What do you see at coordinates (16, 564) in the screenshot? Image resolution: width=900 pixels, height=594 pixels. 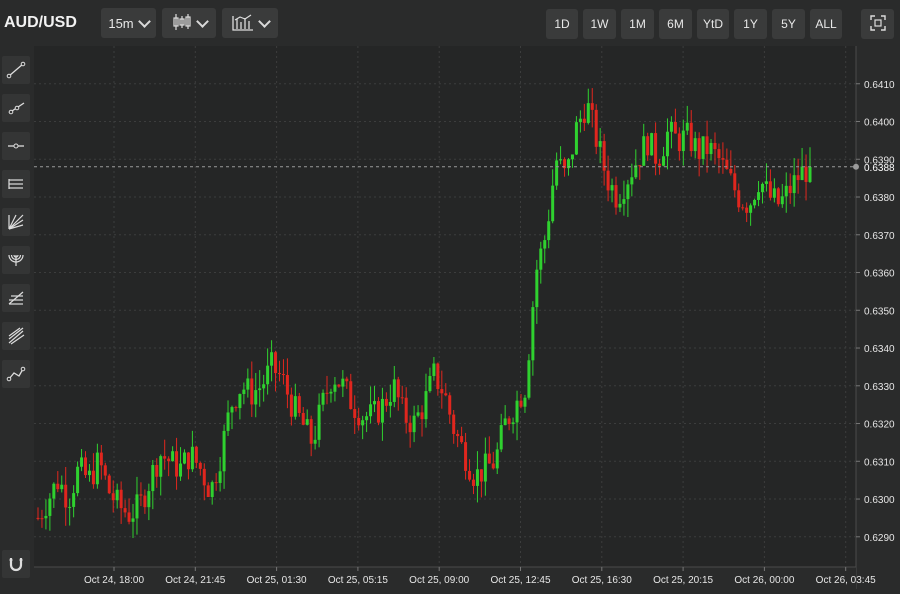 I see `tool-magnet` at bounding box center [16, 564].